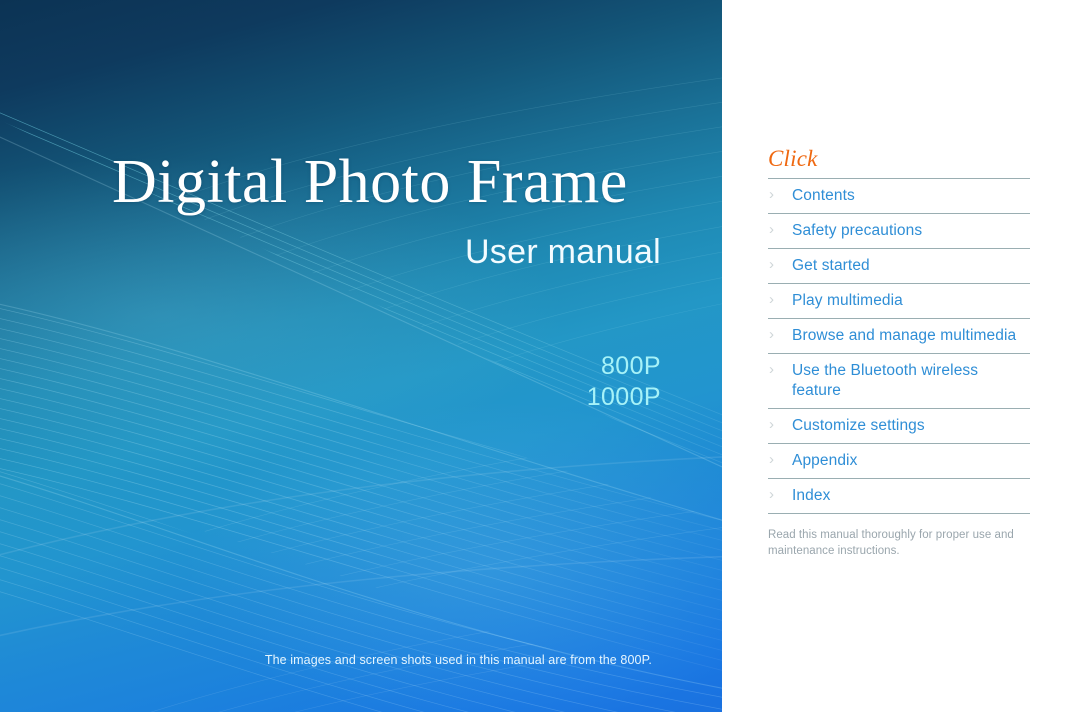 The height and width of the screenshot is (712, 1080). What do you see at coordinates (857, 230) in the screenshot?
I see `sidebar-item-label: Safety precautions` at bounding box center [857, 230].